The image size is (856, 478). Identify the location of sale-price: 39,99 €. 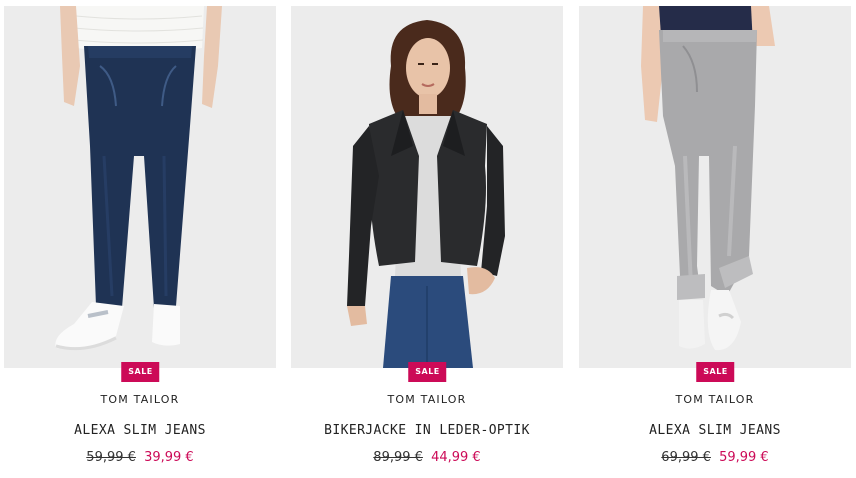
(169, 457).